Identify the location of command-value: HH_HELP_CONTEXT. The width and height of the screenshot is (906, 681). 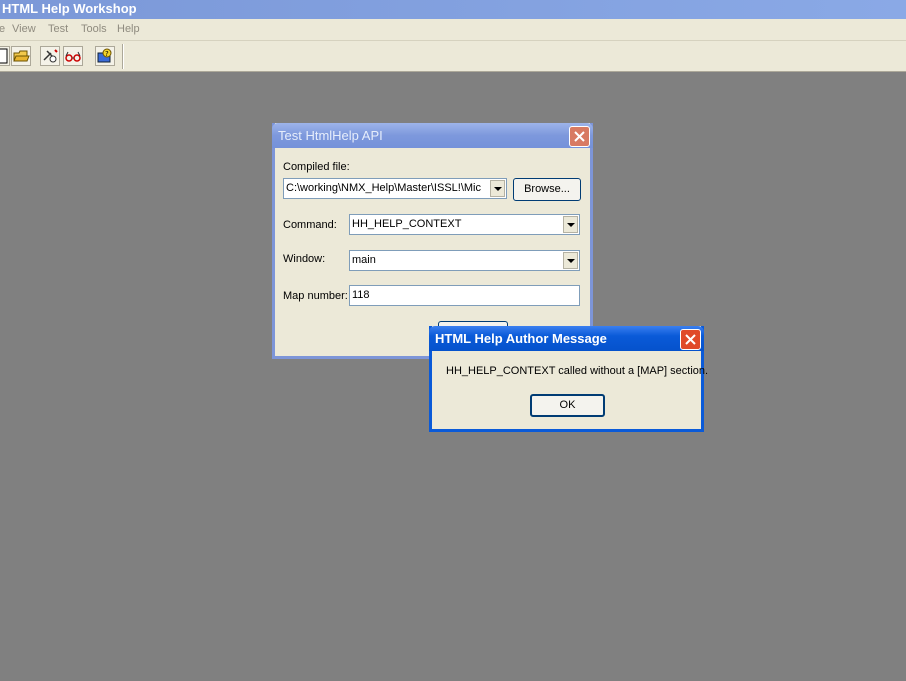
(407, 224).